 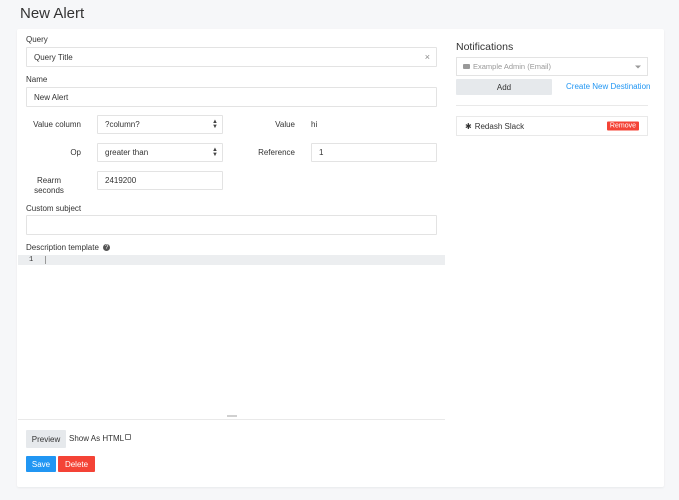 I want to click on rearm-label-line2: seconds, so click(x=49, y=190).